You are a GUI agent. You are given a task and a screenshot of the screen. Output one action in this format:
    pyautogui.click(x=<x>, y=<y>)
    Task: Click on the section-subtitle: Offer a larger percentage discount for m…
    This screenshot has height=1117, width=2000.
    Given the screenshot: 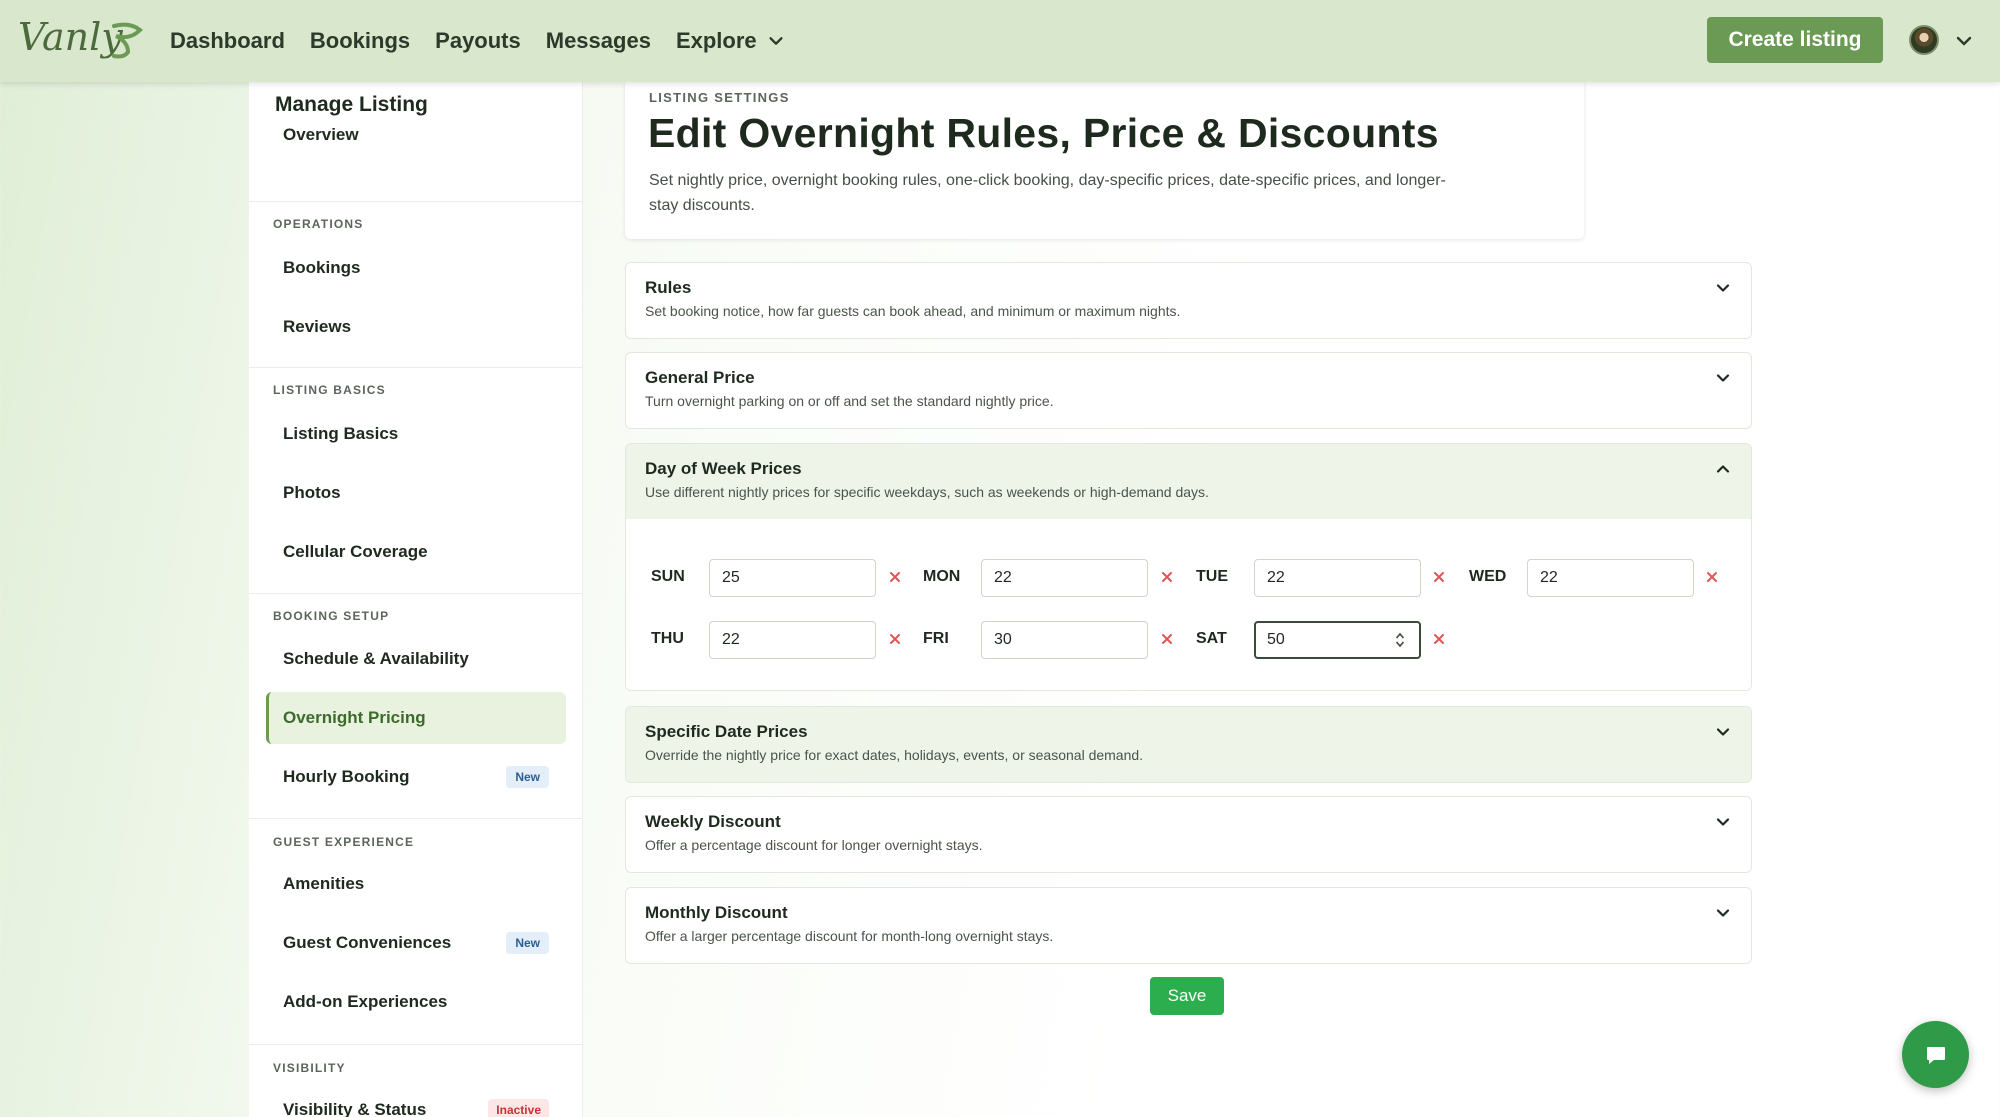 What is the action you would take?
    pyautogui.click(x=849, y=936)
    